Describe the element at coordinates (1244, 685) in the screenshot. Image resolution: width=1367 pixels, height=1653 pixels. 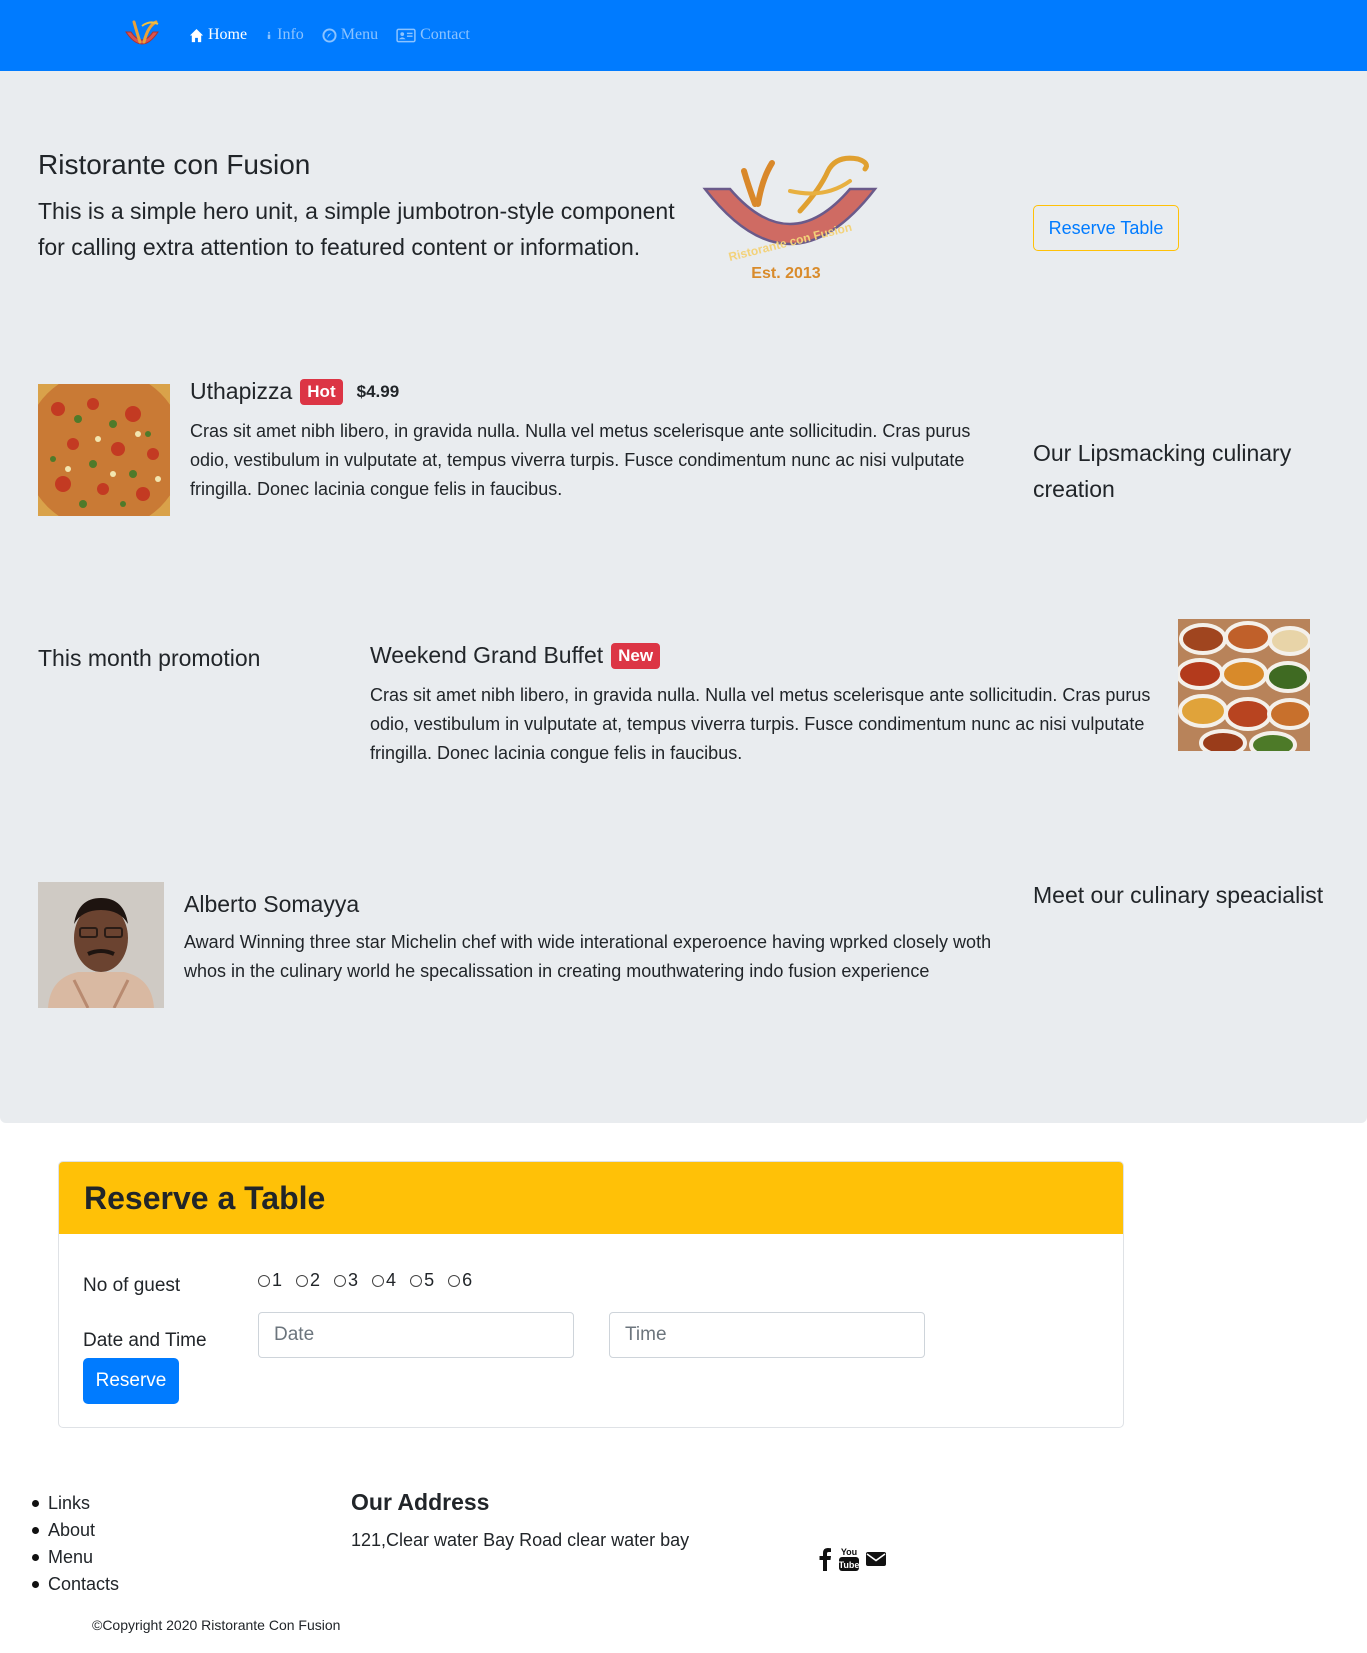
I see `buffet-image` at that location.